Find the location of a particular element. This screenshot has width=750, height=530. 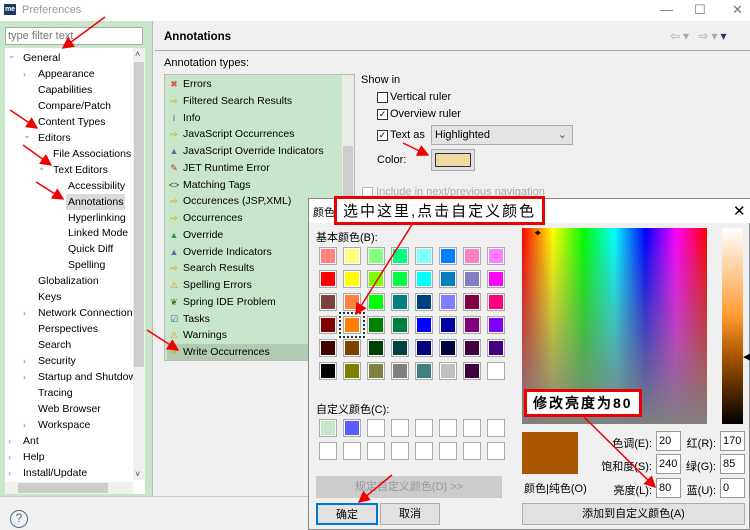

tree-item: Spelling is located at coordinates (86, 265).